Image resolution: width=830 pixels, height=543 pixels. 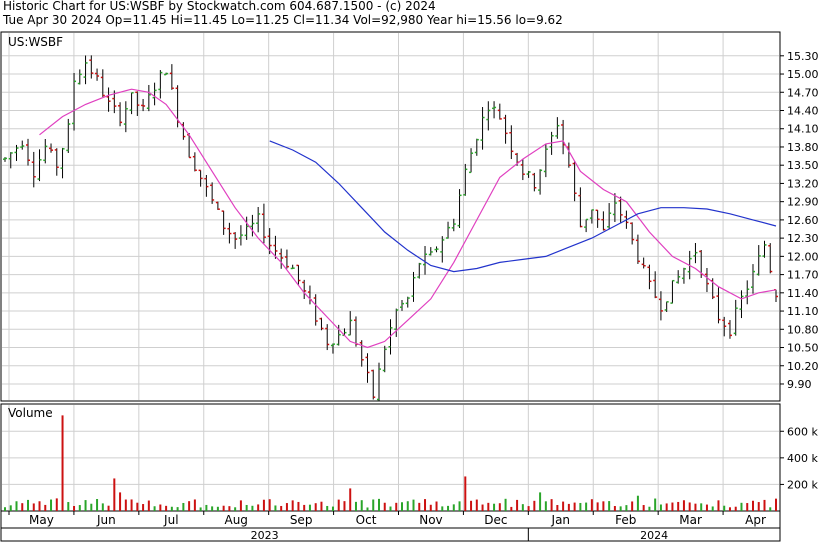 What do you see at coordinates (301, 520) in the screenshot?
I see `month-label: Sep` at bounding box center [301, 520].